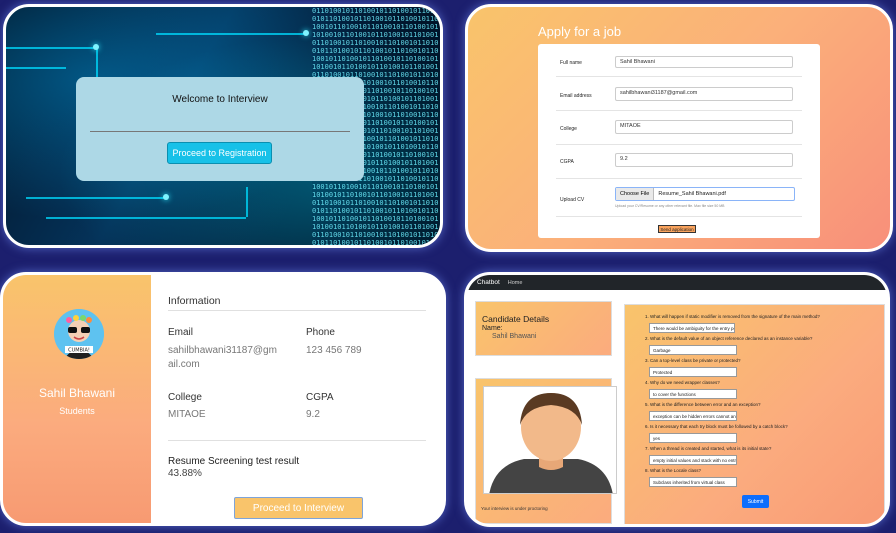 This screenshot has width=896, height=533. I want to click on resume-result-label: Resume Screening test result, so click(234, 461).